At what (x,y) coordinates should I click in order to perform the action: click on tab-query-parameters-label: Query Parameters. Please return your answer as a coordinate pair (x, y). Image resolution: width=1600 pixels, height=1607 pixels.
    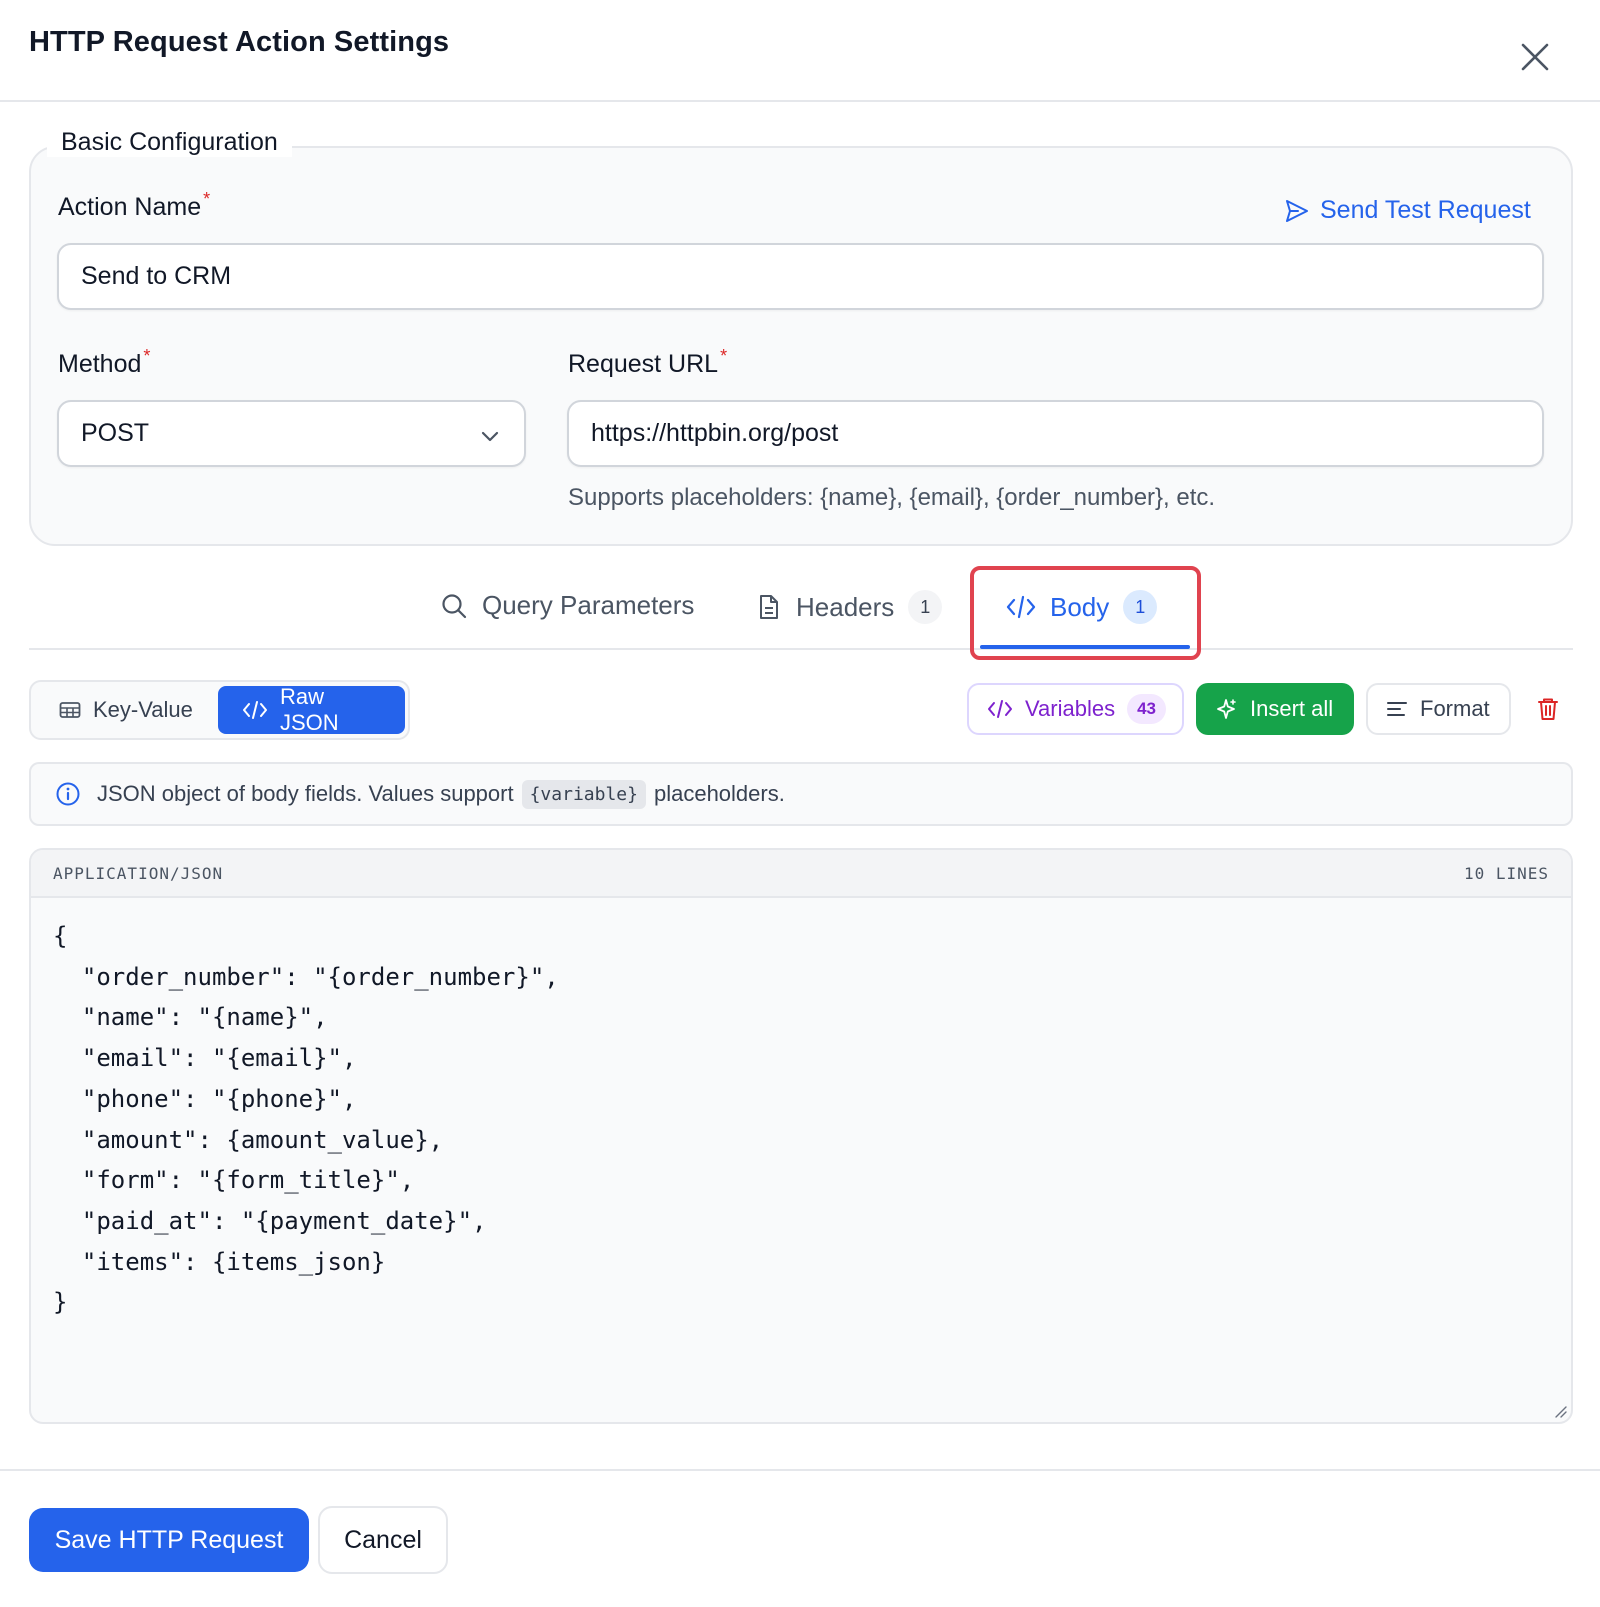
    Looking at the image, I should click on (588, 605).